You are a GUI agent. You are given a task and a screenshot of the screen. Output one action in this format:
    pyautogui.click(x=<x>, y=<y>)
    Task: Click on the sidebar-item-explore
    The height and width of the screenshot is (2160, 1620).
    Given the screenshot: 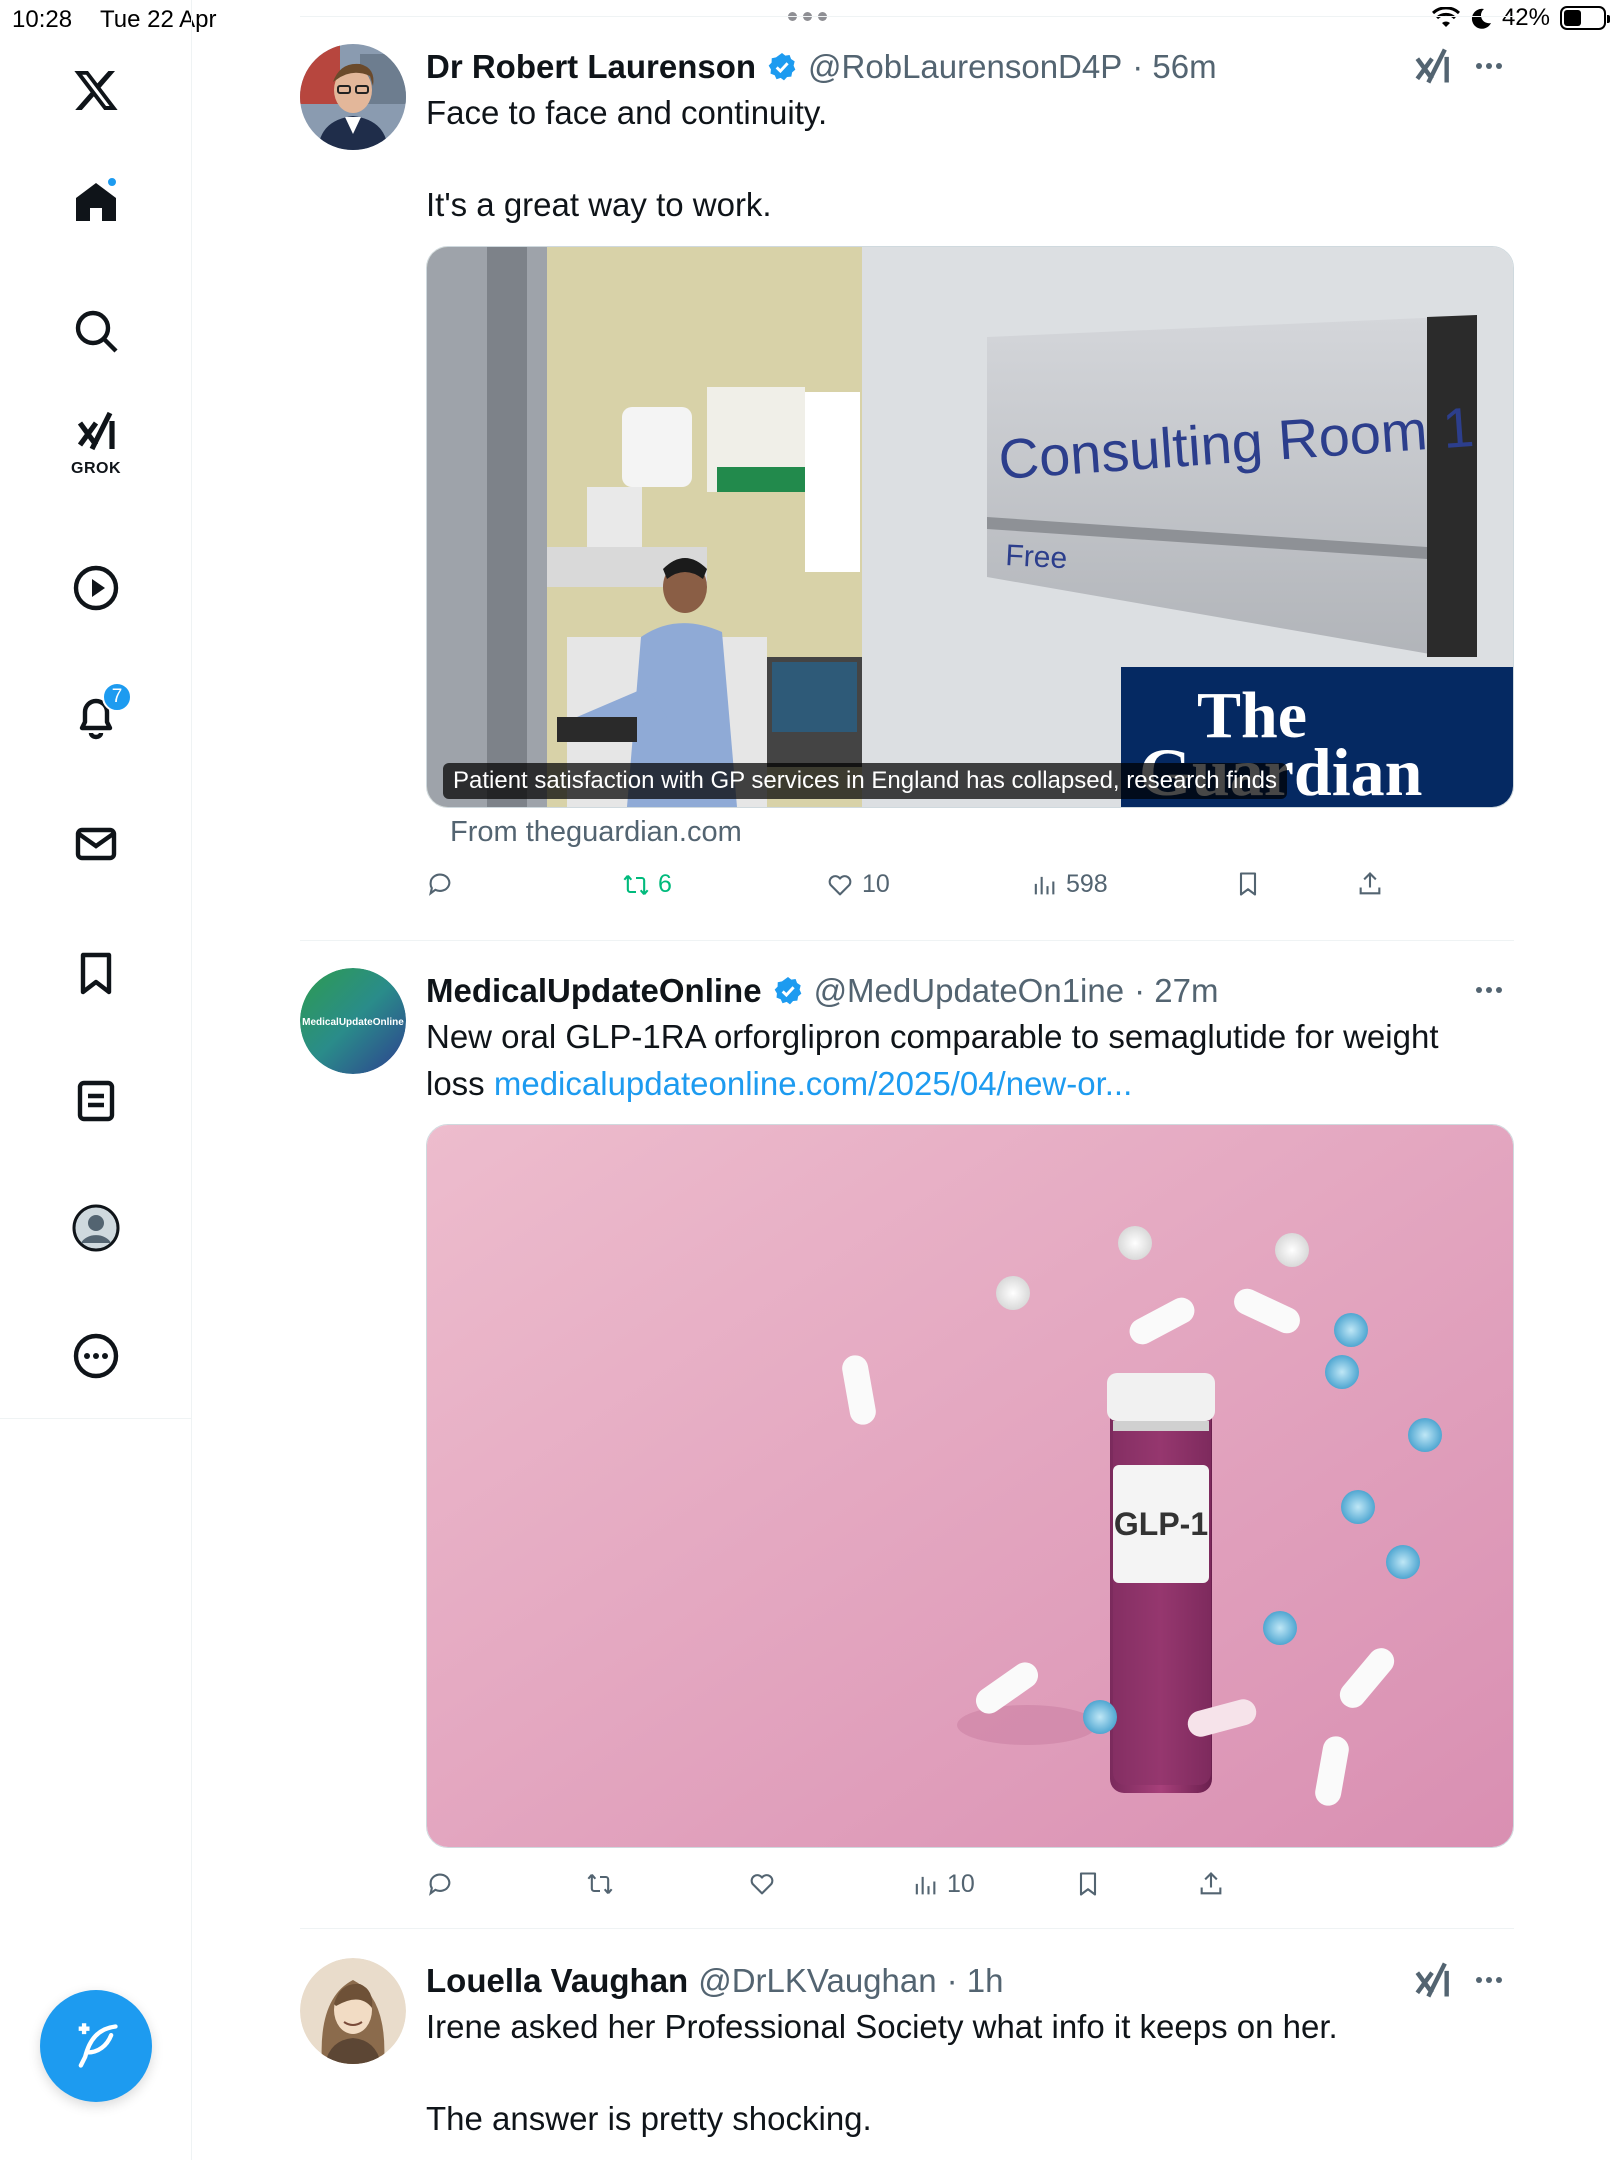 What is the action you would take?
    pyautogui.click(x=96, y=331)
    